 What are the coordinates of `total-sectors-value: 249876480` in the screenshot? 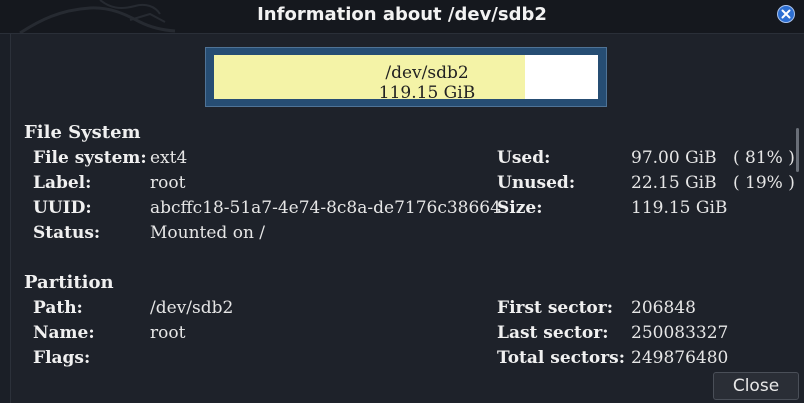 It's located at (680, 358).